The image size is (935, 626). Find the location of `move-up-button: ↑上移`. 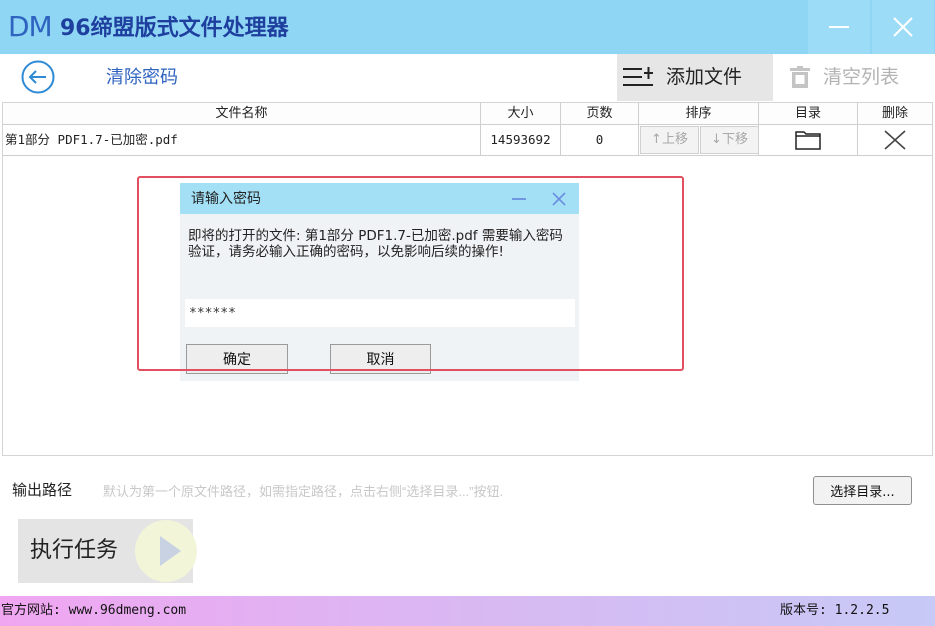

move-up-button: ↑上移 is located at coordinates (669, 140).